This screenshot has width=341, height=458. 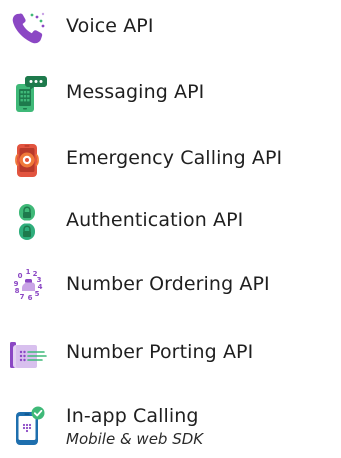 What do you see at coordinates (28, 28) in the screenshot?
I see `phone-icon` at bounding box center [28, 28].